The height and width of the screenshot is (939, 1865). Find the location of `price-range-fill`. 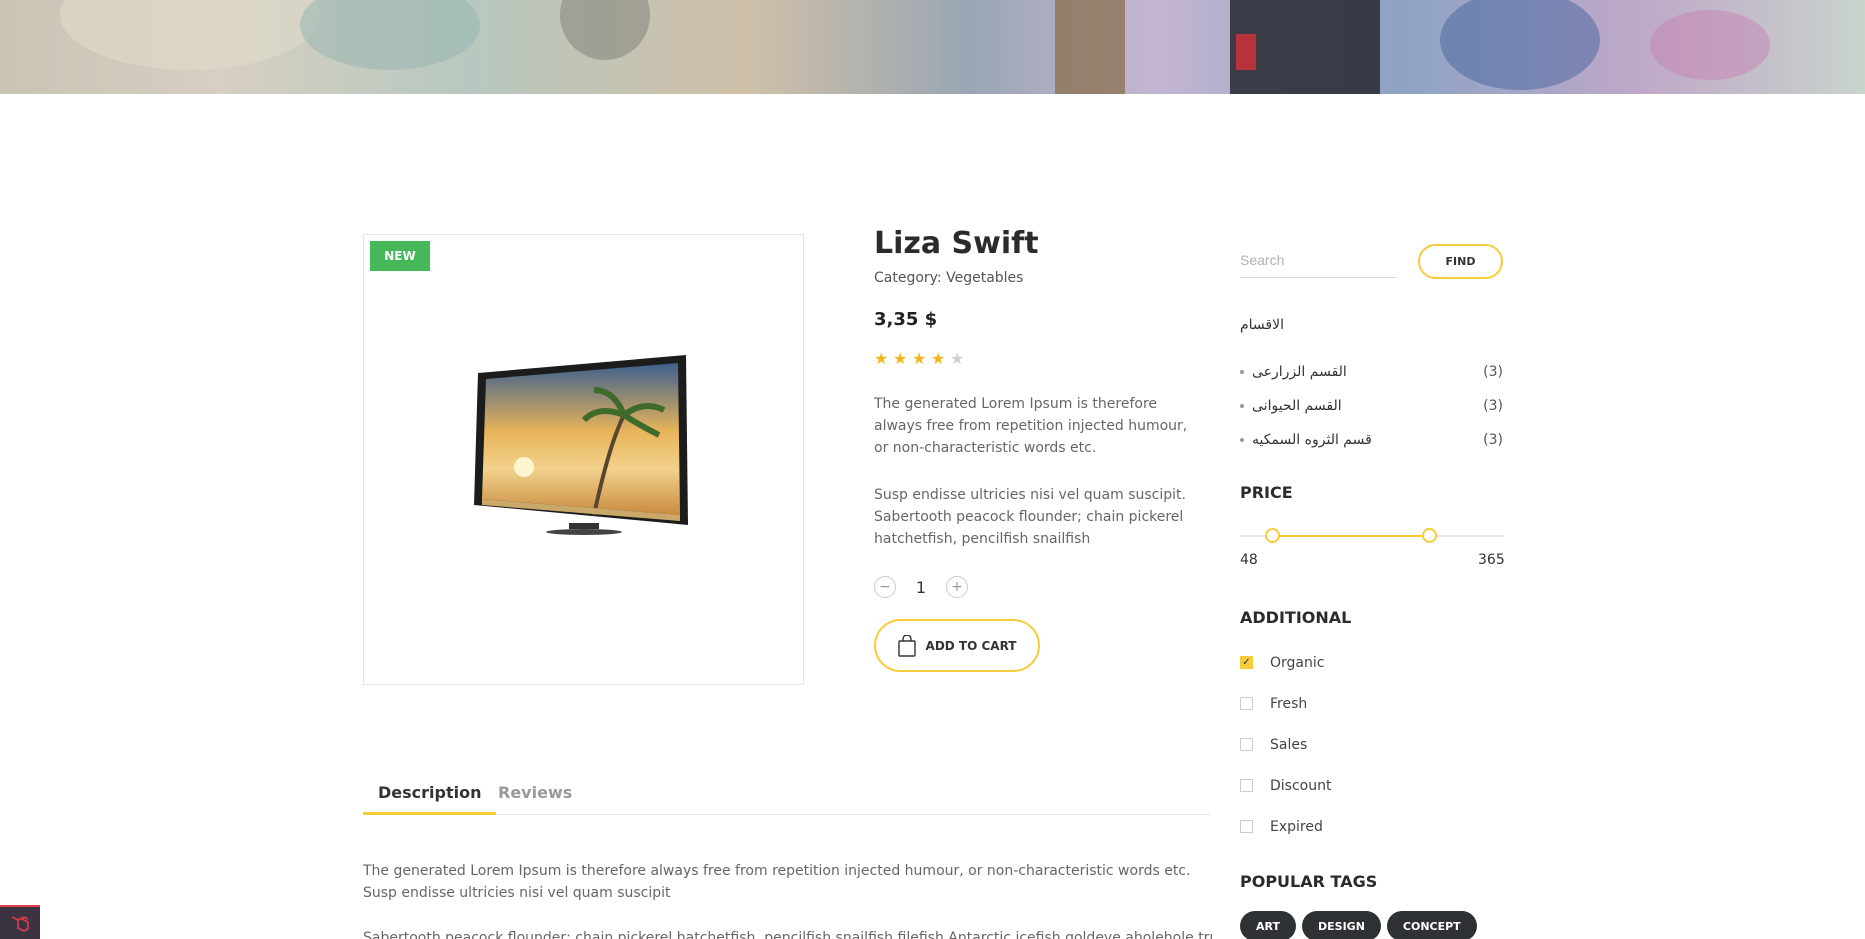

price-range-fill is located at coordinates (1350, 536).